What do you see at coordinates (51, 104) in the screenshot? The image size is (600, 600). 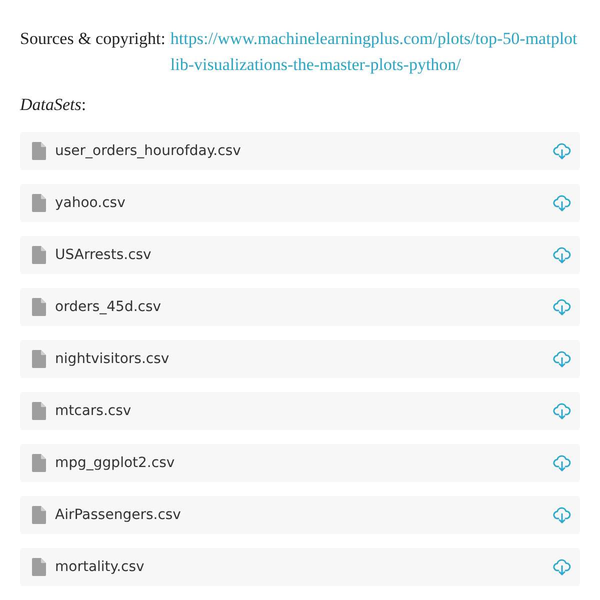 I see `datasets-heading: DataSets` at bounding box center [51, 104].